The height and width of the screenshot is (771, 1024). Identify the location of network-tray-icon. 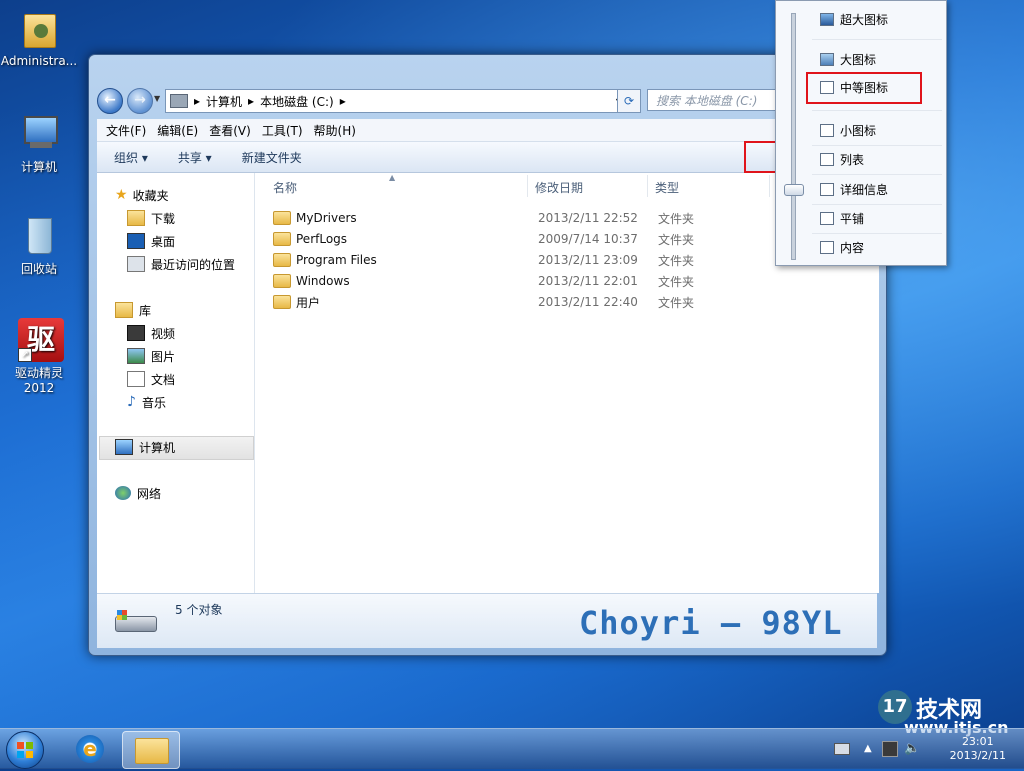
(890, 749).